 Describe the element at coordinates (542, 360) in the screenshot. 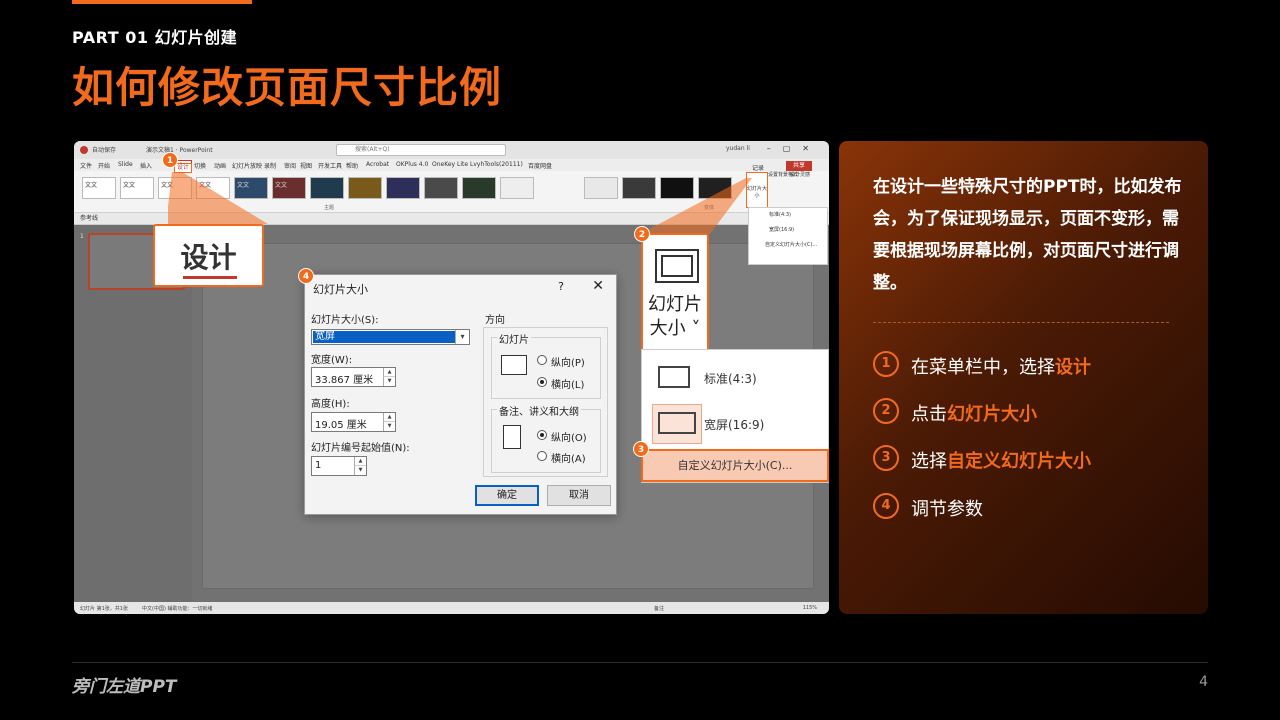

I see `slides-portrait-radio` at that location.